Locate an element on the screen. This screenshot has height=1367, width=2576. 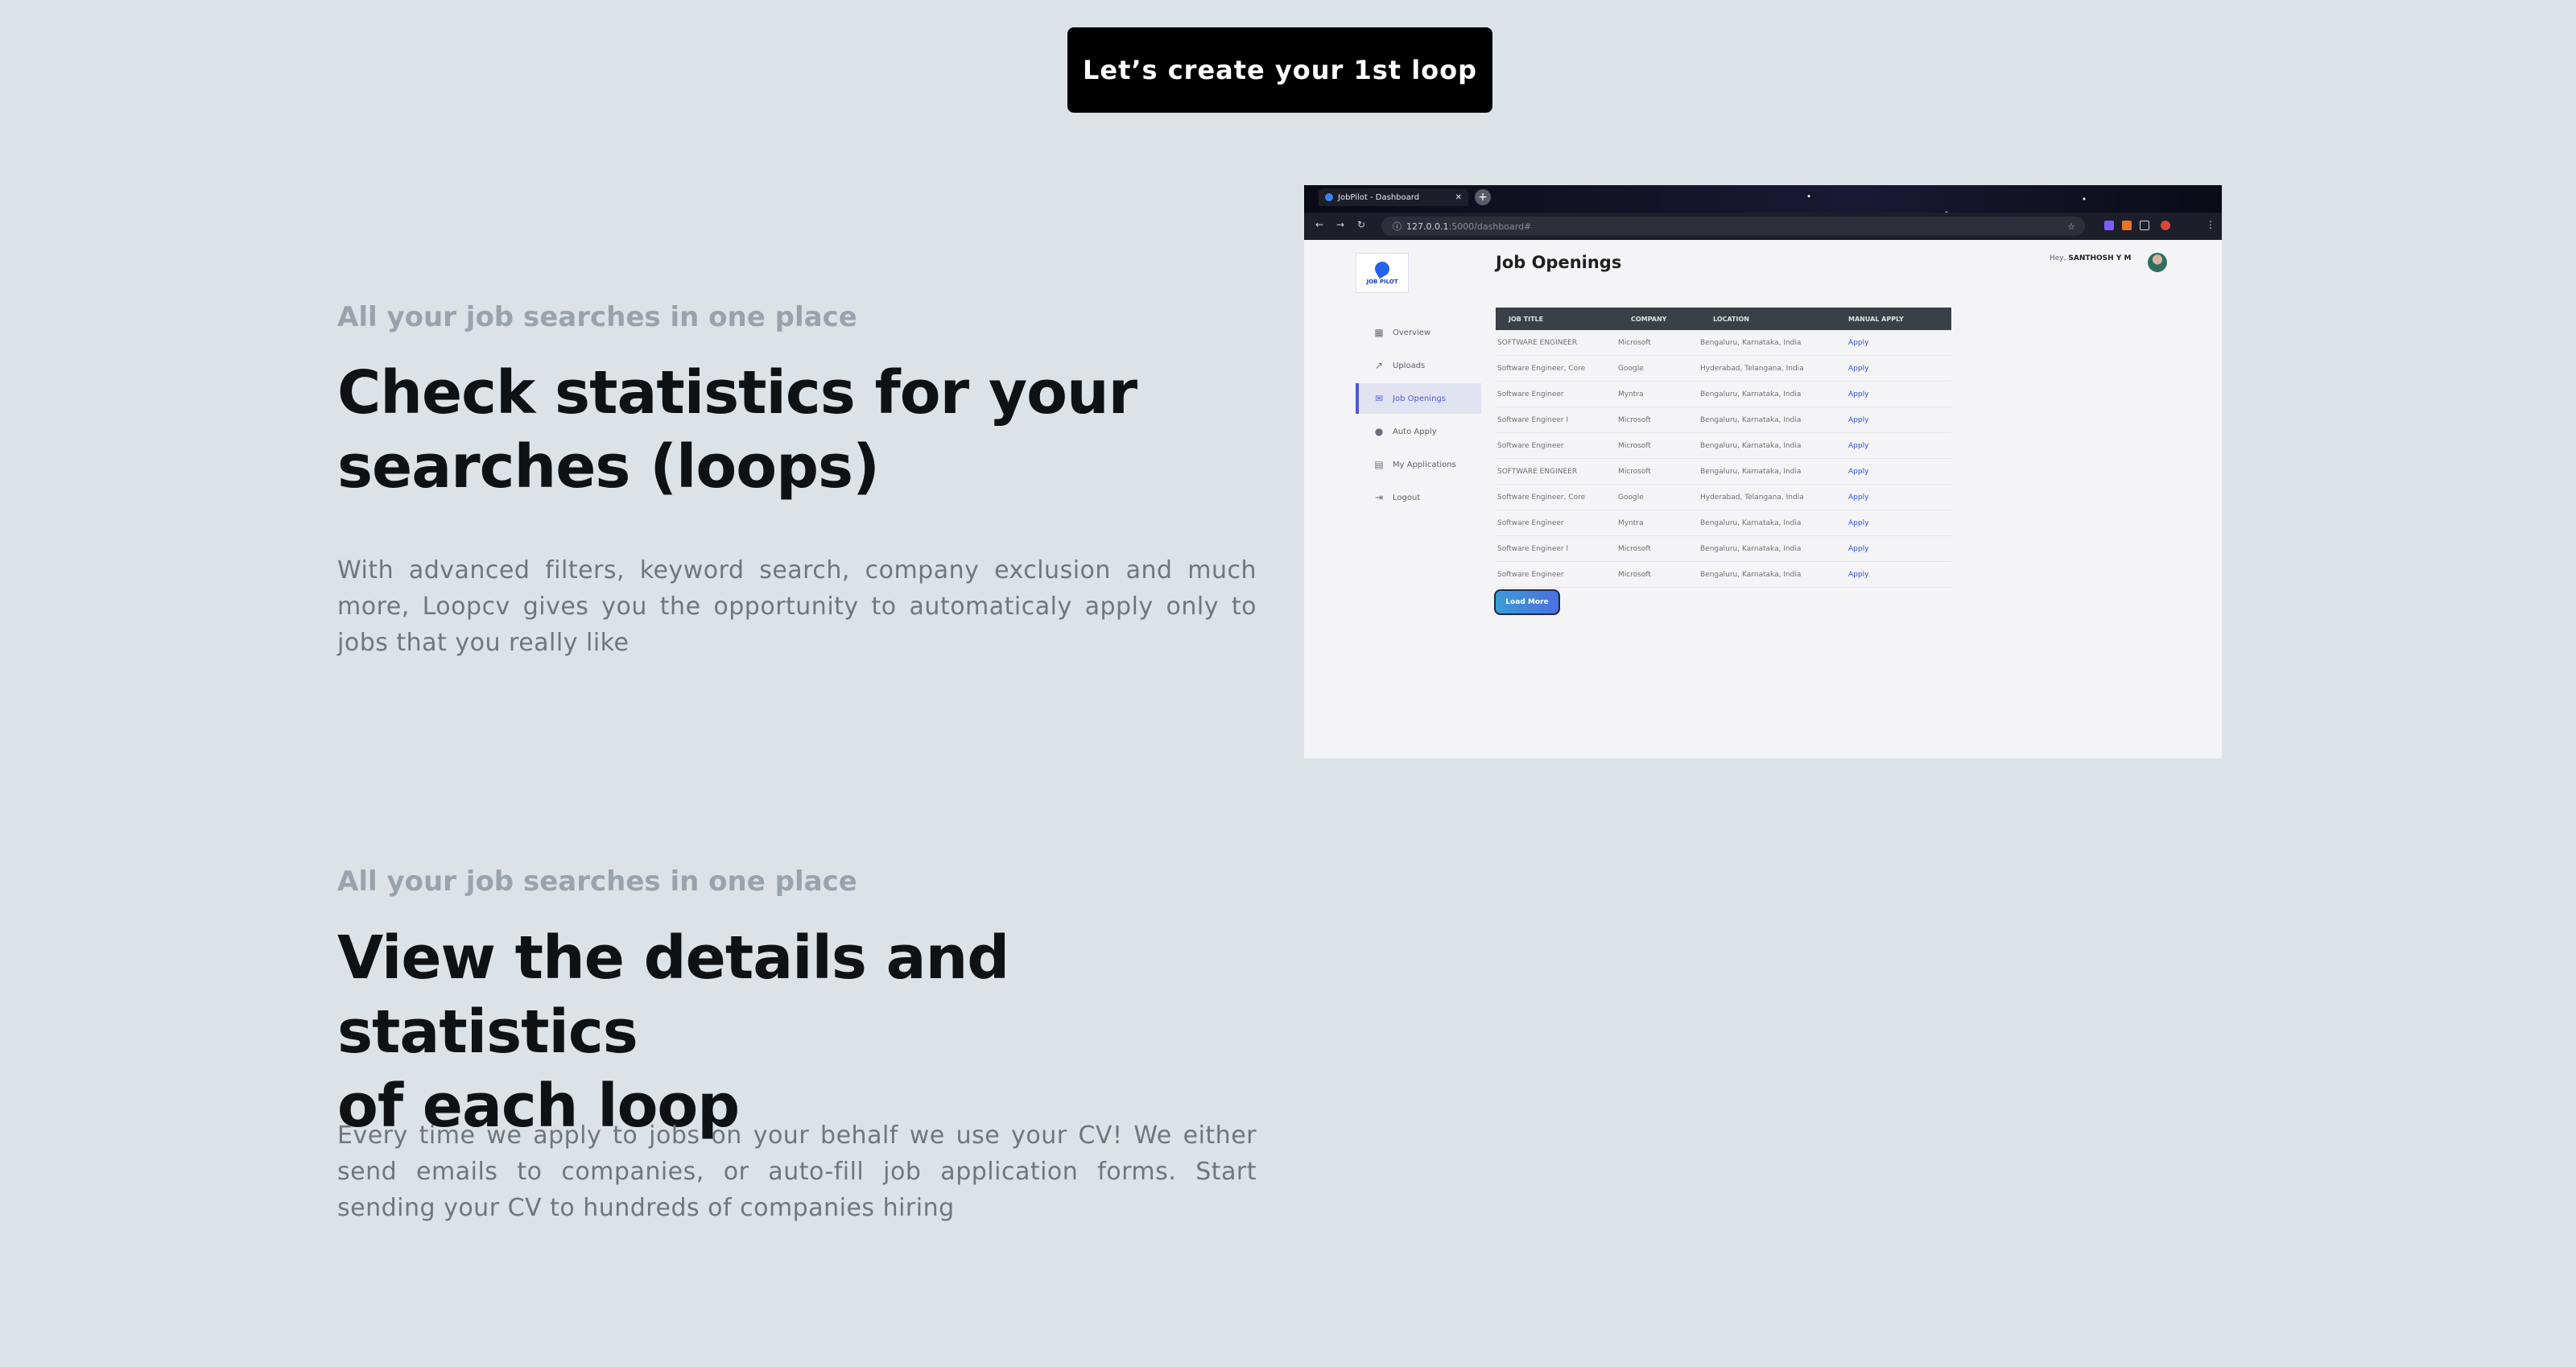
logo-text: JOB PILOT is located at coordinates (1382, 281).